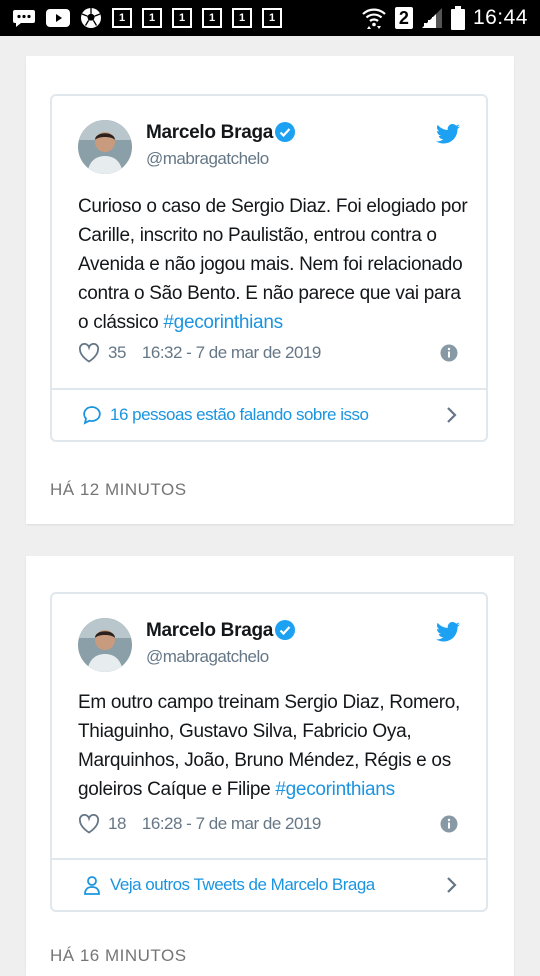 The height and width of the screenshot is (976, 540). Describe the element at coordinates (457, 18) in the screenshot. I see `battery-icon` at that location.